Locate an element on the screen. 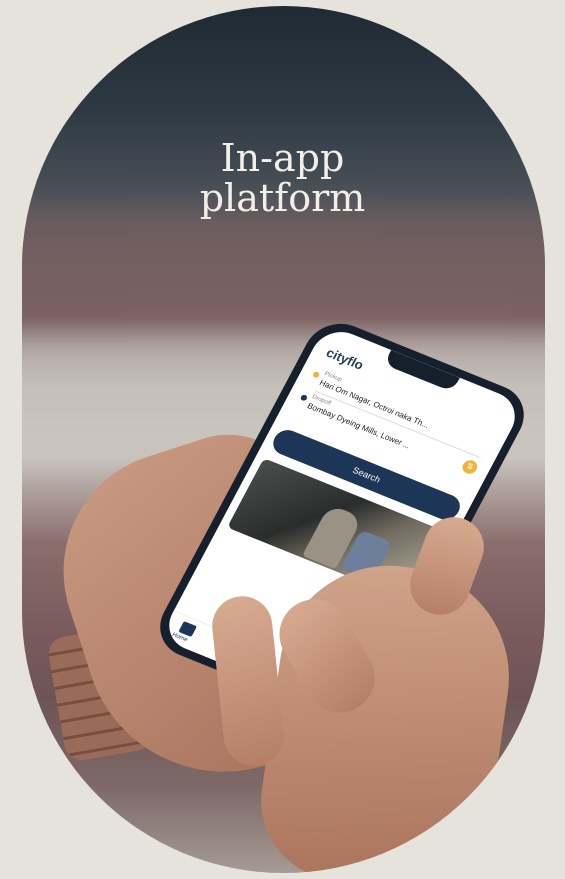  pickup-dot-icon is located at coordinates (316, 374).